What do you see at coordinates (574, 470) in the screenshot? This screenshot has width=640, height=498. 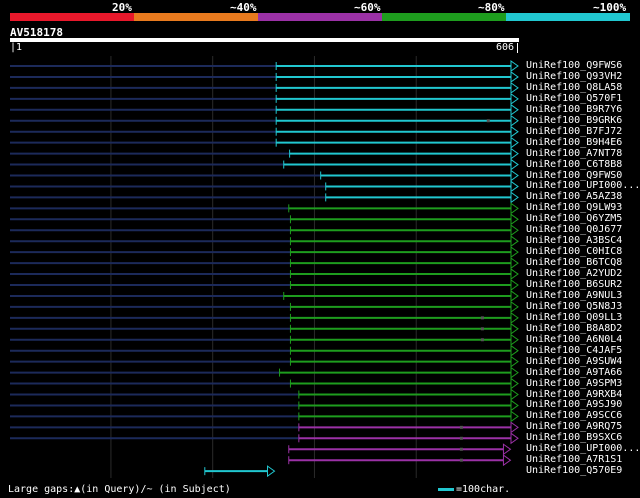 I see `hit-label: UniRef100_Q570E9` at bounding box center [574, 470].